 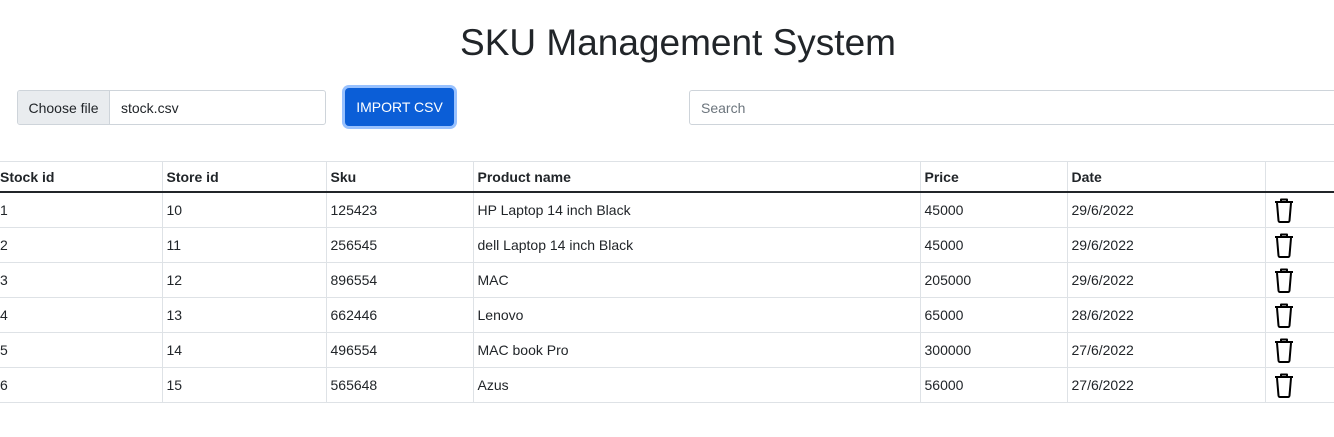 I want to click on header-stock-id: Stock id, so click(x=81, y=176).